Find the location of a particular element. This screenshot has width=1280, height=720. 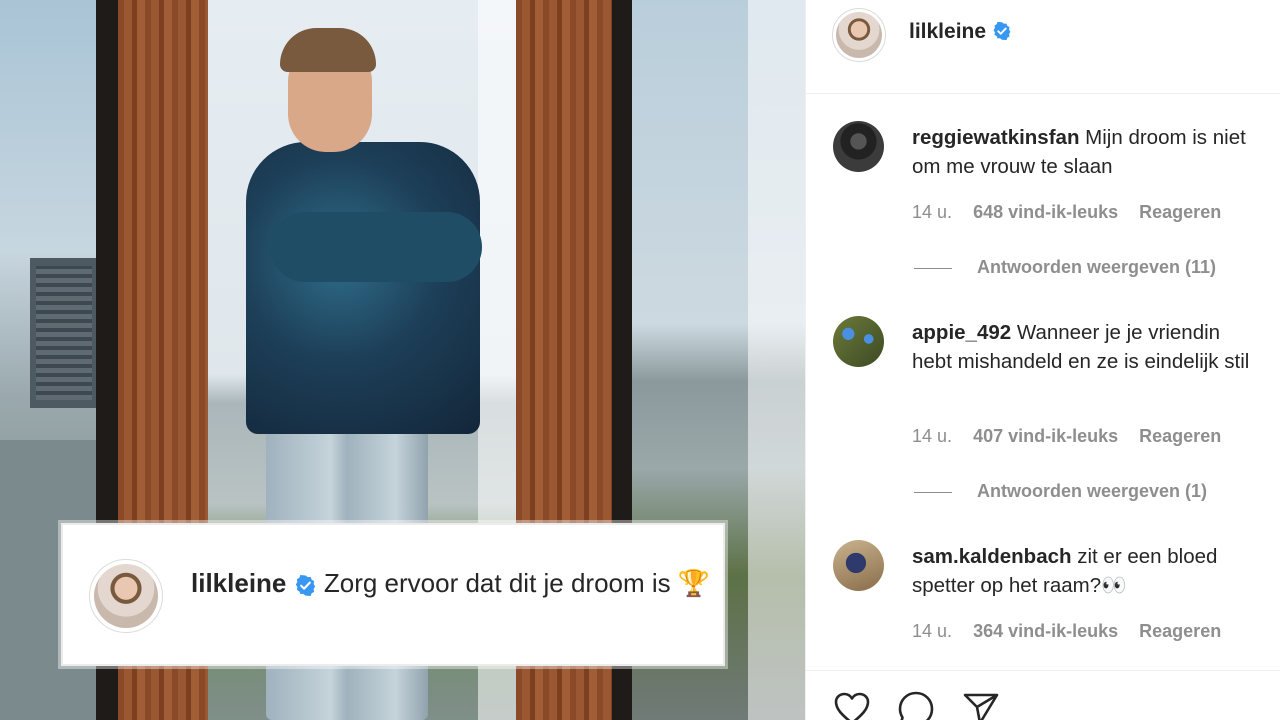

commenter-username: reggiewatkinsfan is located at coordinates (995, 137).